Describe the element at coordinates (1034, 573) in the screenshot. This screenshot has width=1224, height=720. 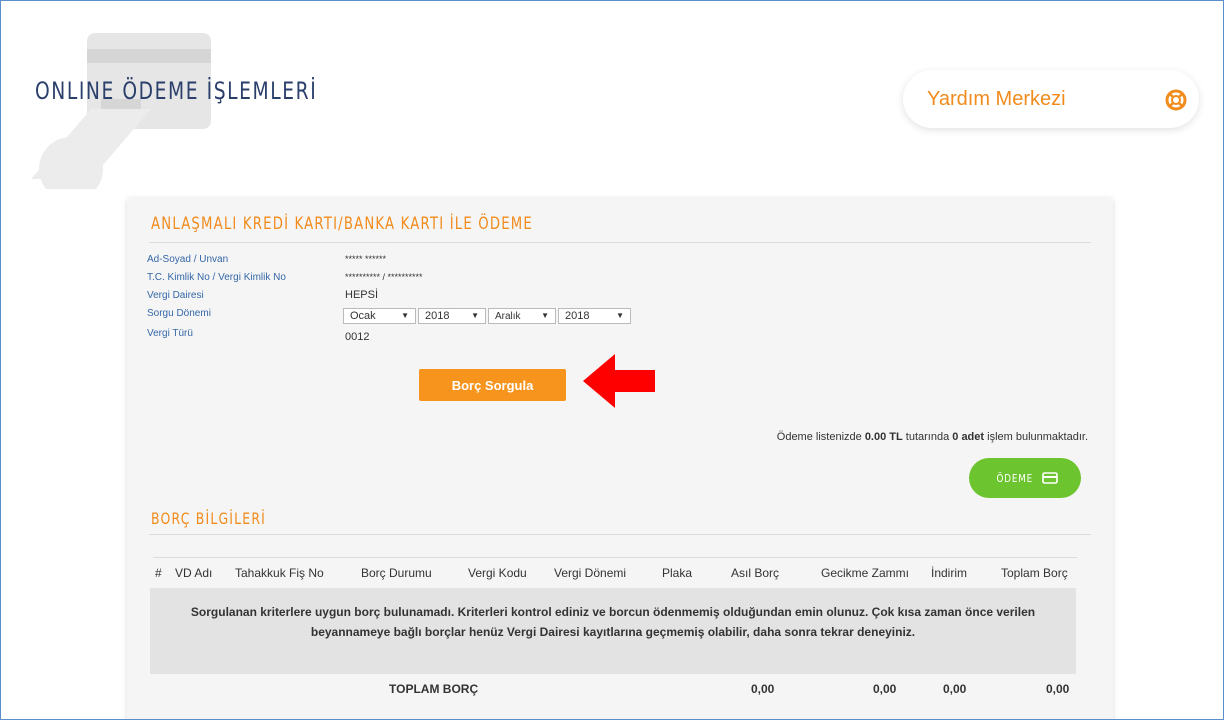
I see `col-header-total: Toplam Borç` at that location.